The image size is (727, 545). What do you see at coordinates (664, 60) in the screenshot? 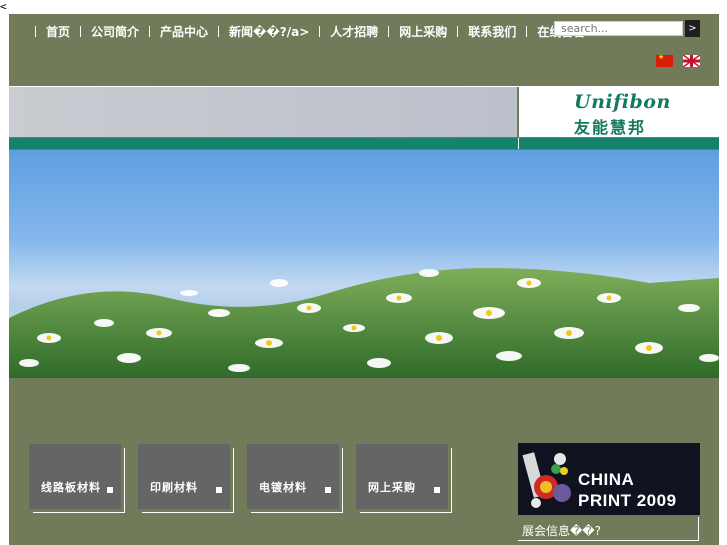
I see `cn-flag-icon` at bounding box center [664, 60].